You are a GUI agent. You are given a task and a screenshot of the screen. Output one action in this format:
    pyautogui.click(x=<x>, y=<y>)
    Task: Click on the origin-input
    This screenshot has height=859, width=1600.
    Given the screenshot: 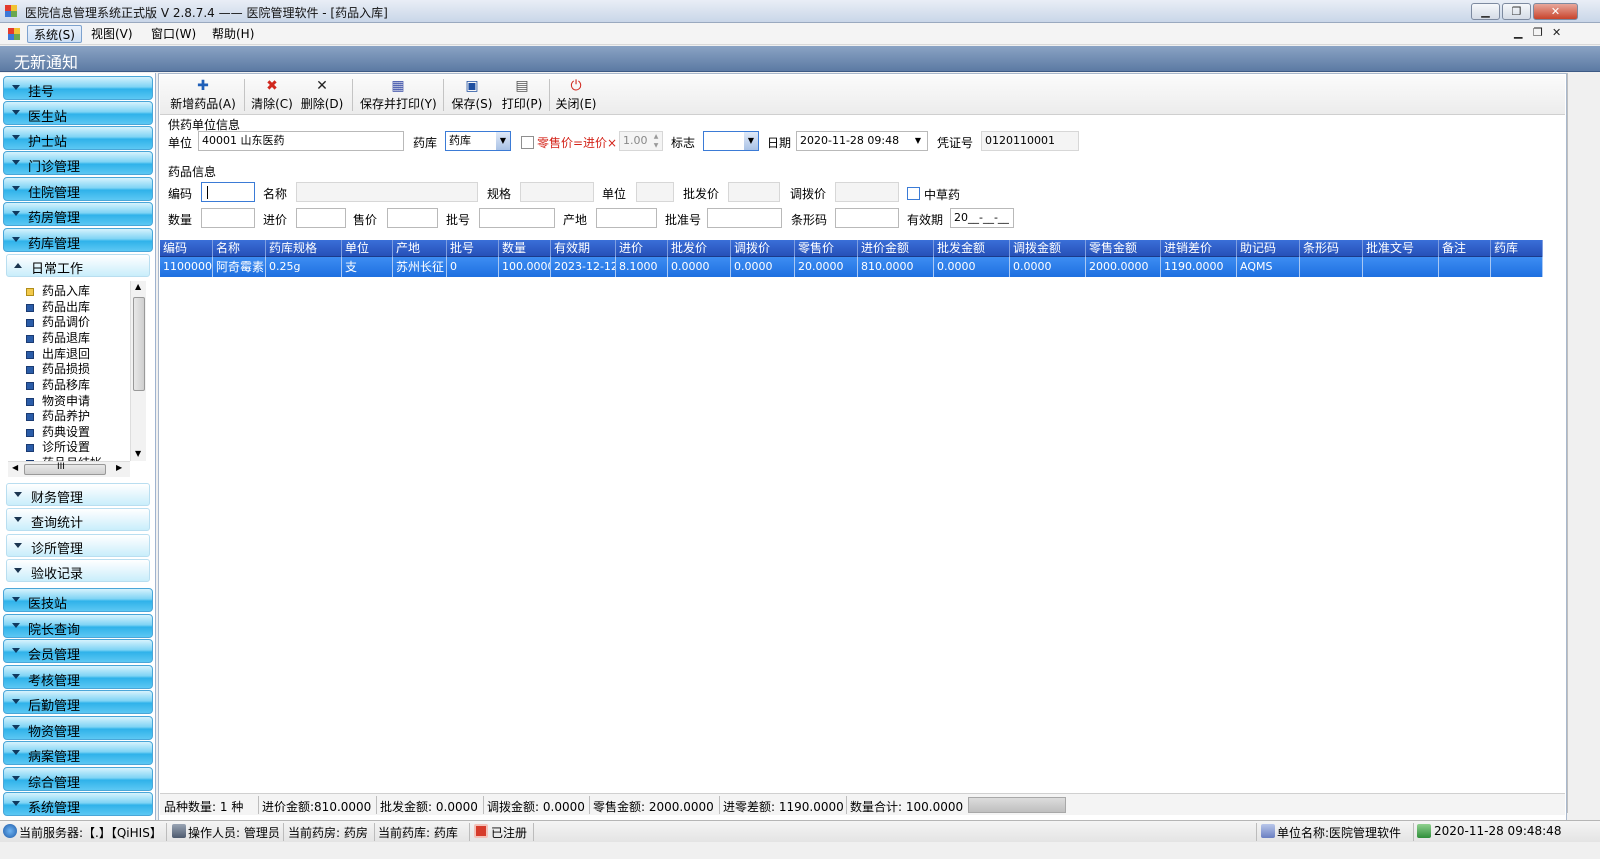 What is the action you would take?
    pyautogui.click(x=626, y=218)
    